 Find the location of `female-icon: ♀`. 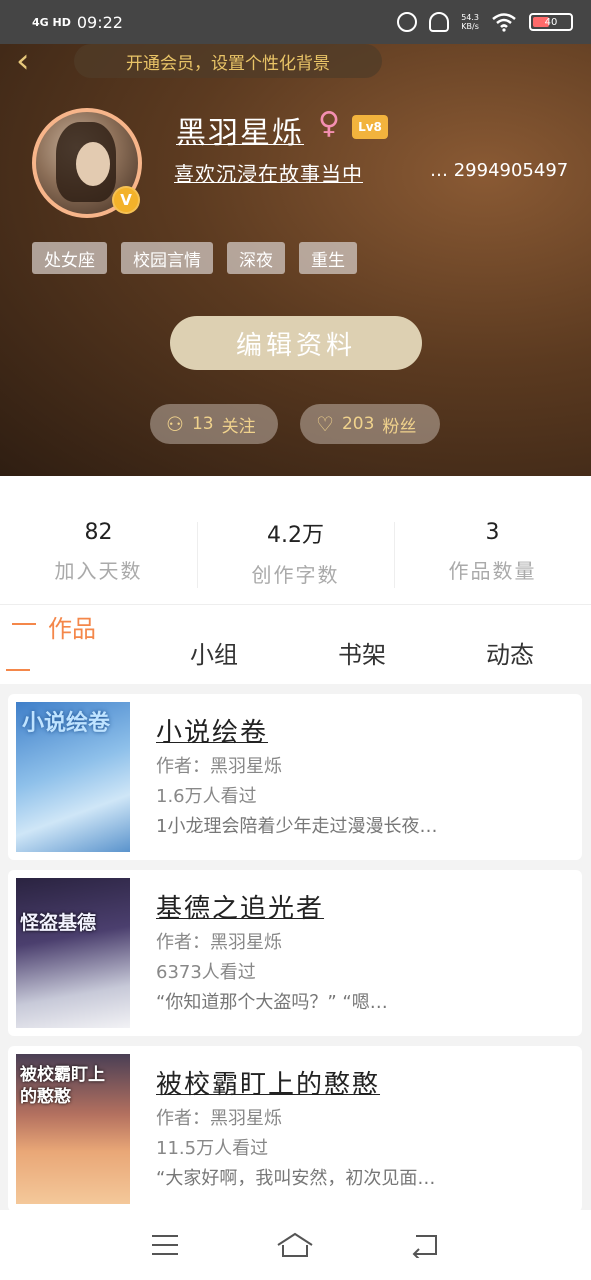

female-icon: ♀ is located at coordinates (329, 123).